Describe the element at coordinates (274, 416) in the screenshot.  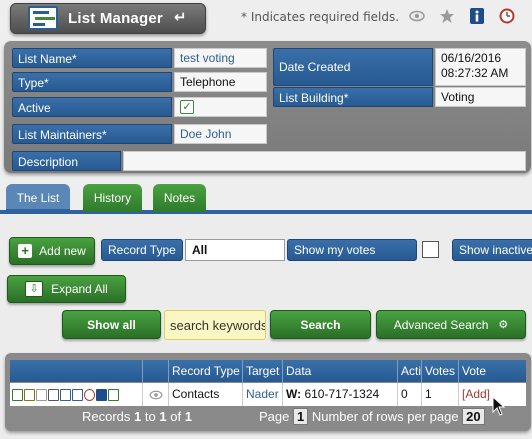
I see `page-label: Page` at that location.